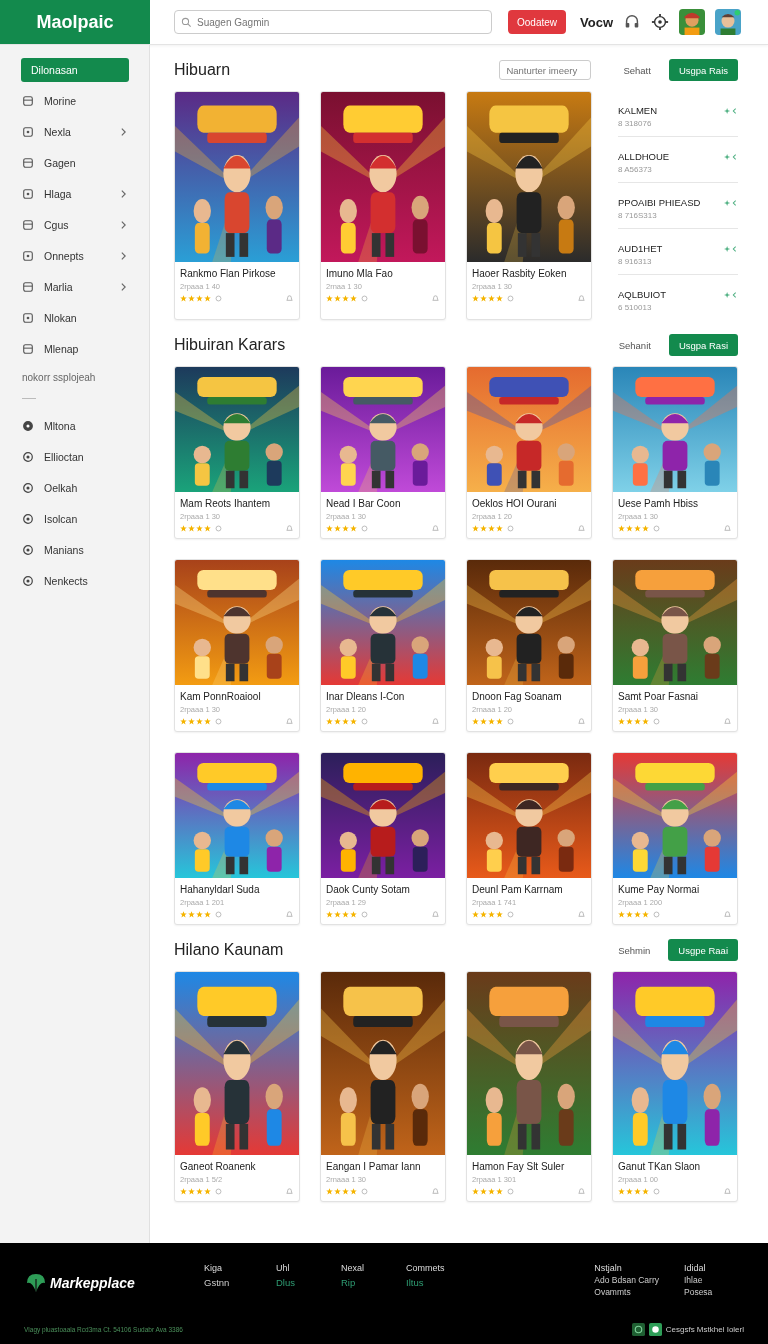 This screenshot has width=768, height=1344. What do you see at coordinates (537, 22) in the screenshot?
I see `action-button: Oodatew` at bounding box center [537, 22].